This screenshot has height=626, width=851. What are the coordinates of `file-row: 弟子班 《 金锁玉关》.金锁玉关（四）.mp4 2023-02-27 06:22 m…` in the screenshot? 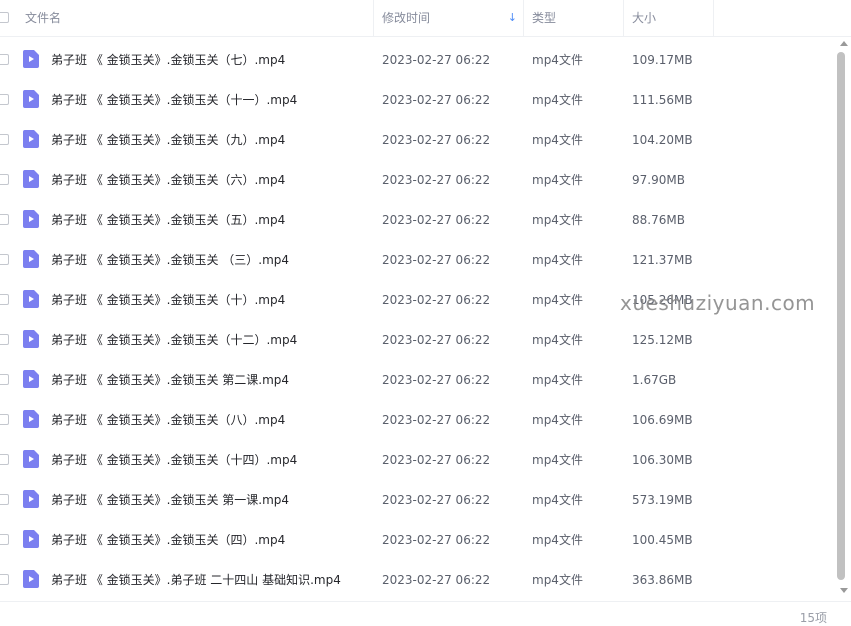 It's located at (418, 540).